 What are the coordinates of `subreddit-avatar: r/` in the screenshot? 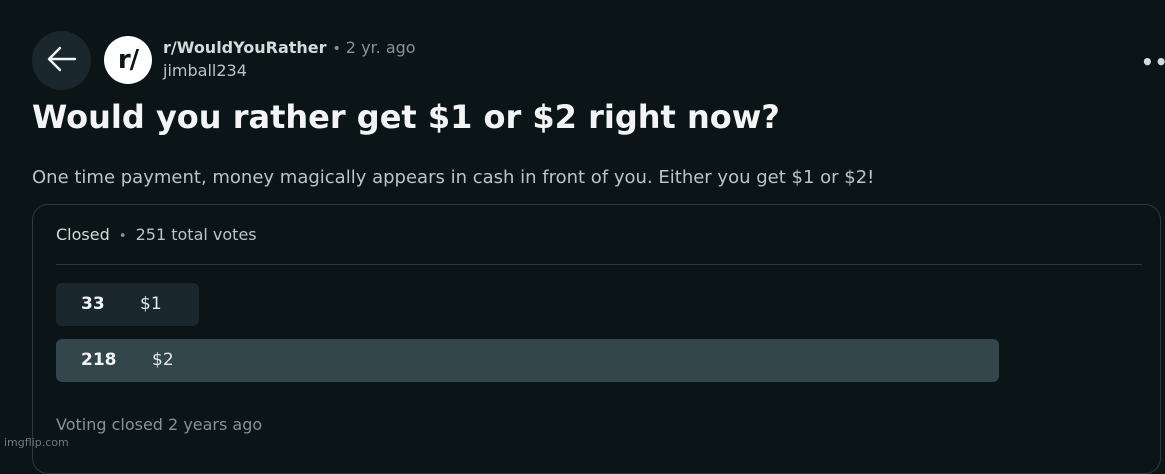 It's located at (128, 60).